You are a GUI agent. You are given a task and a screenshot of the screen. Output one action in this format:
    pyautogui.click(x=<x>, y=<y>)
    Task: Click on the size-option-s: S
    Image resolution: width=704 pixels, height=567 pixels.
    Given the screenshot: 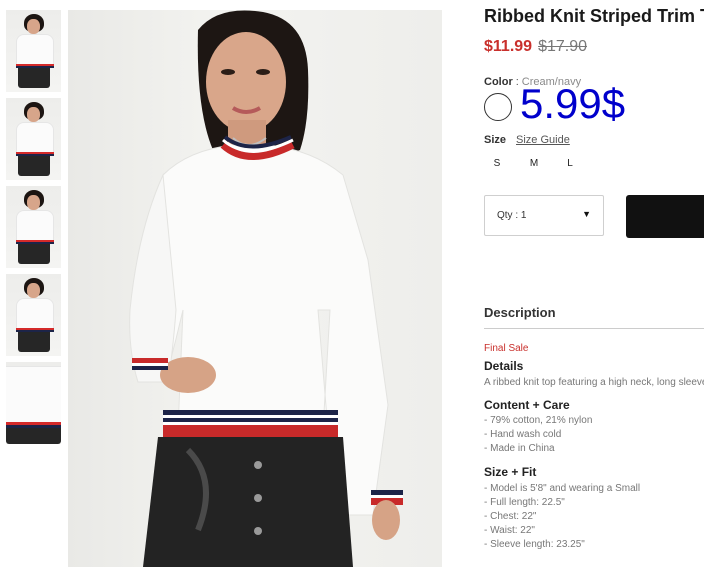 What is the action you would take?
    pyautogui.click(x=497, y=163)
    